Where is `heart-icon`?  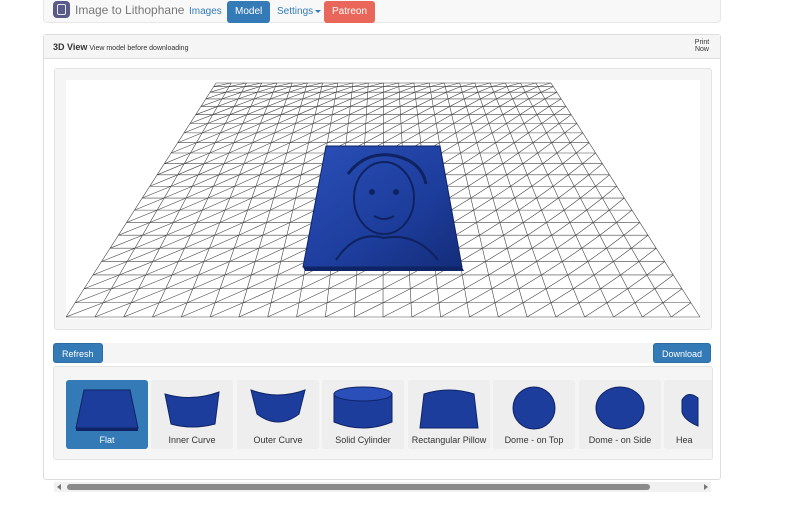
heart-icon is located at coordinates (690, 410).